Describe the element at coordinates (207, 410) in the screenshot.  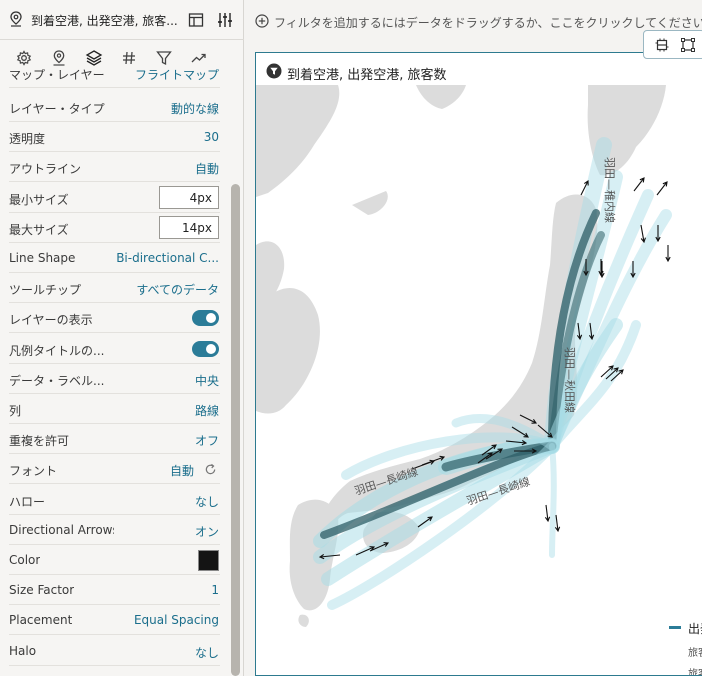
I see `property-value: 路線` at that location.